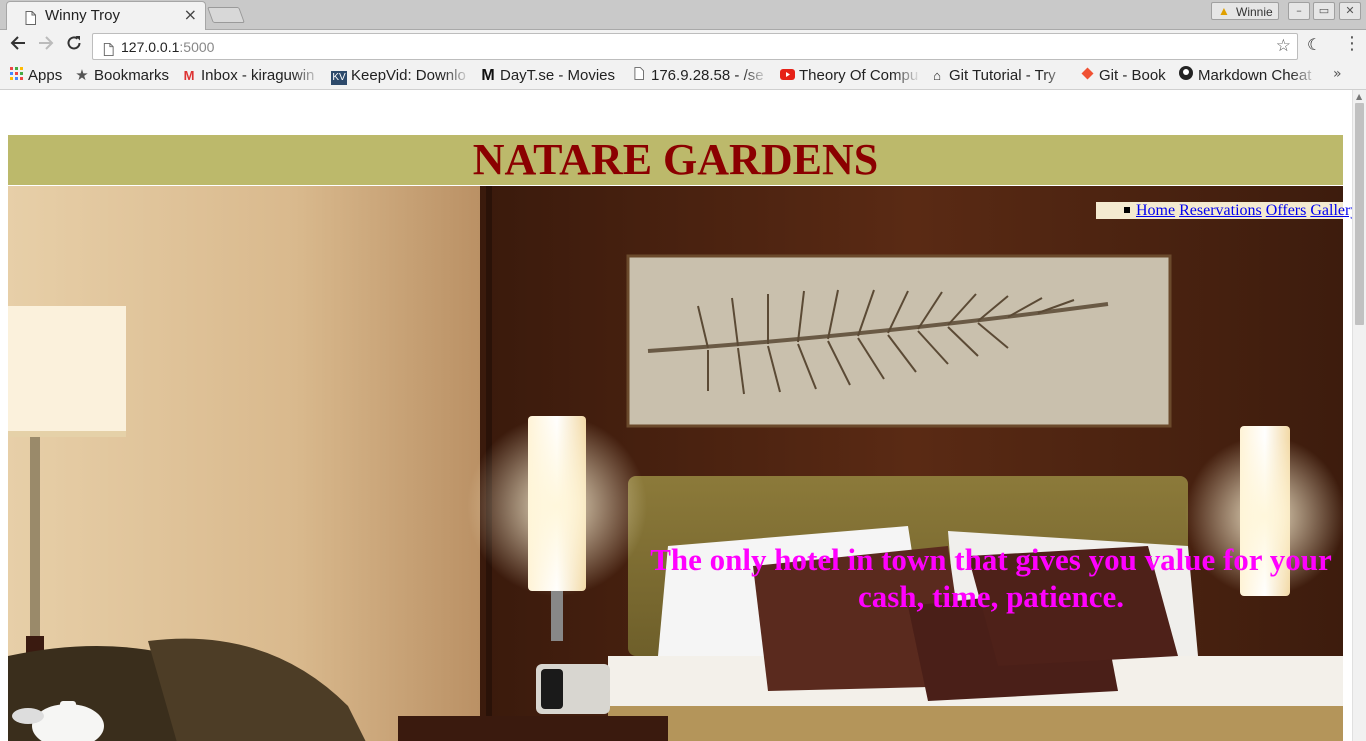  I want to click on bookmark-inbox: M Inbox - kiraguwin, so click(251, 76).